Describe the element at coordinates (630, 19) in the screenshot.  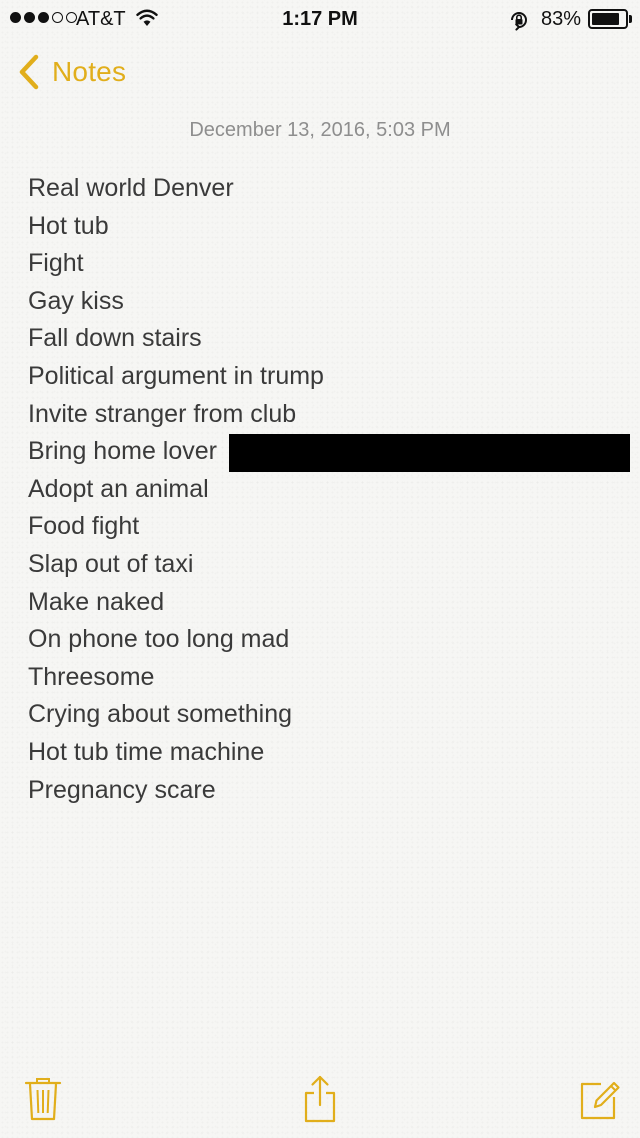
I see `battery-tip` at that location.